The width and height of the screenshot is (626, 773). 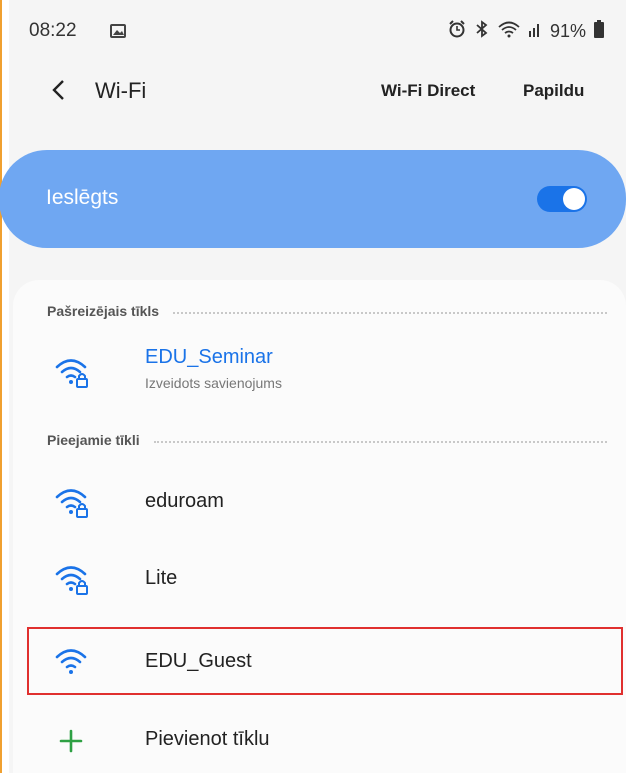 What do you see at coordinates (1, 386) in the screenshot?
I see `frame-edge` at bounding box center [1, 386].